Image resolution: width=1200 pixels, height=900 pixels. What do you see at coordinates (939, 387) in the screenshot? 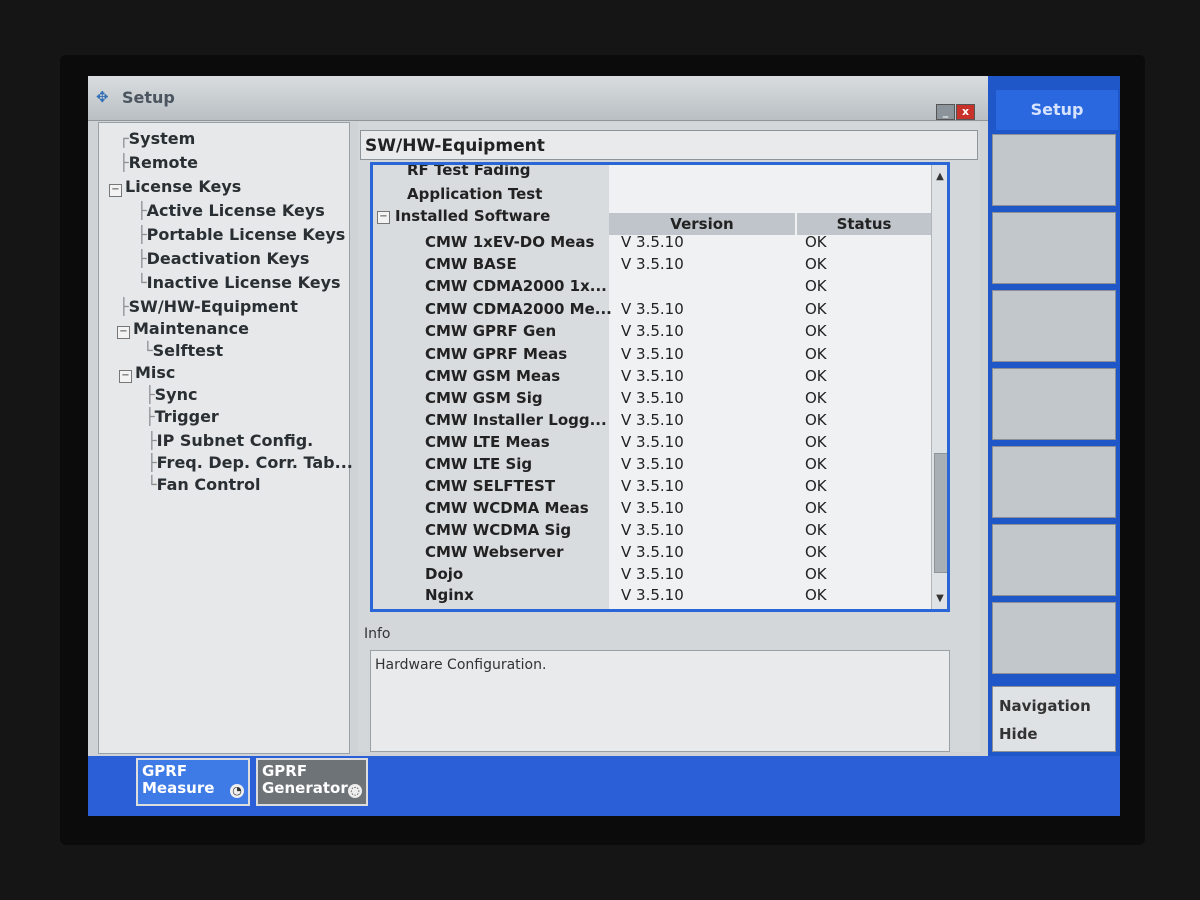
I see `vertical-scrollbar: ▲ ▼` at bounding box center [939, 387].